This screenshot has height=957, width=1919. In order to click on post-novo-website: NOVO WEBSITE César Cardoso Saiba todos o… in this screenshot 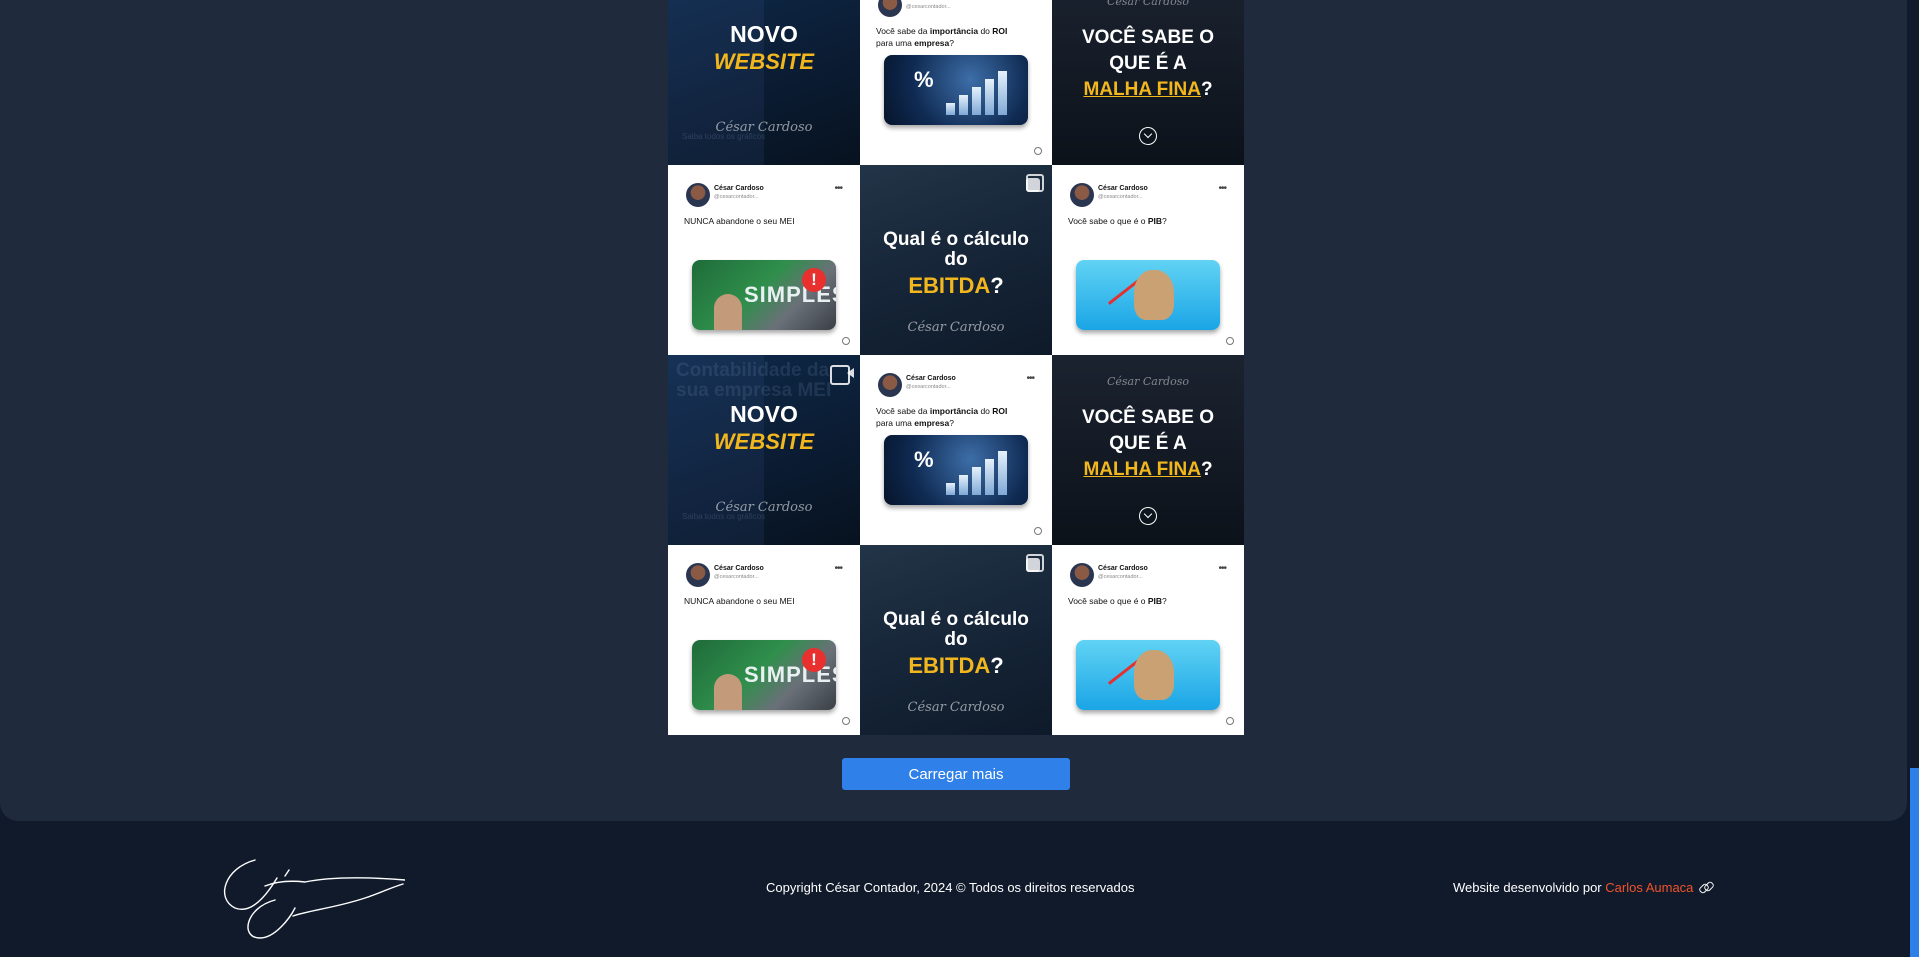, I will do `click(764, 82)`.